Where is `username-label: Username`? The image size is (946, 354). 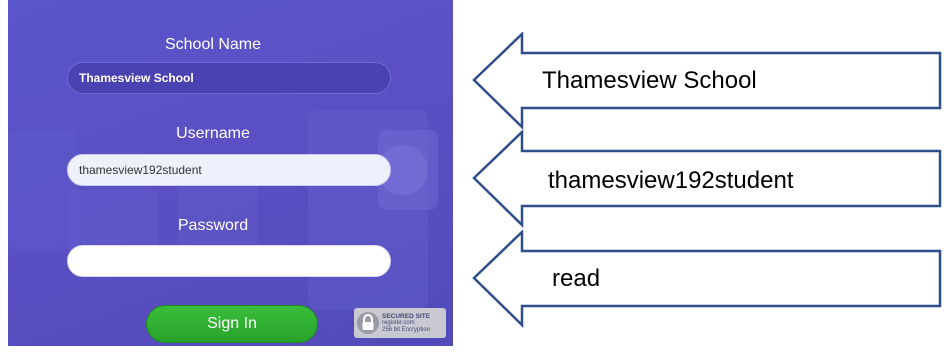 username-label: Username is located at coordinates (213, 133).